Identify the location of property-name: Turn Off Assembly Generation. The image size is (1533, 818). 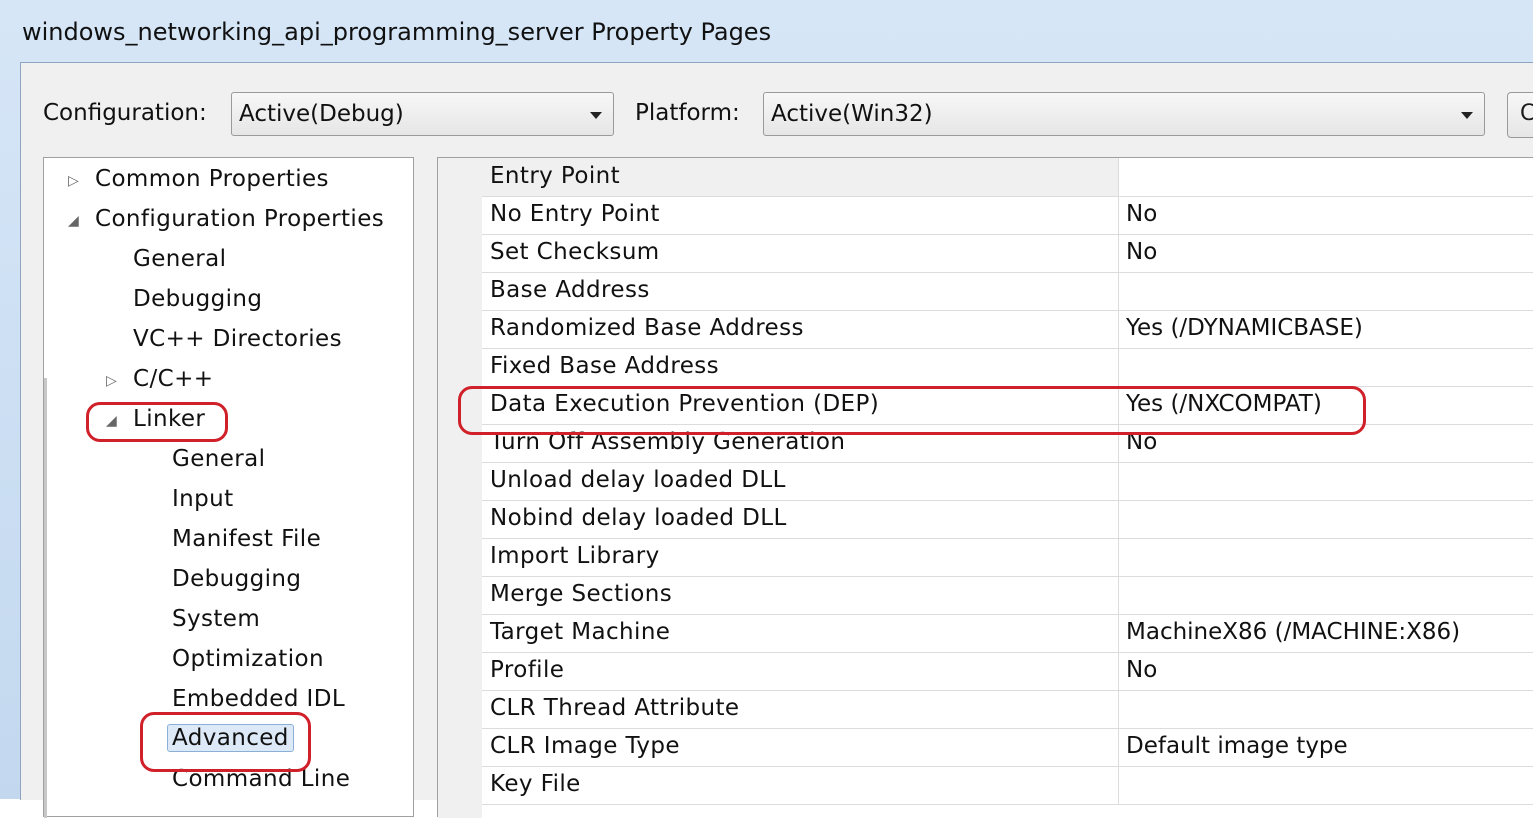
(668, 442).